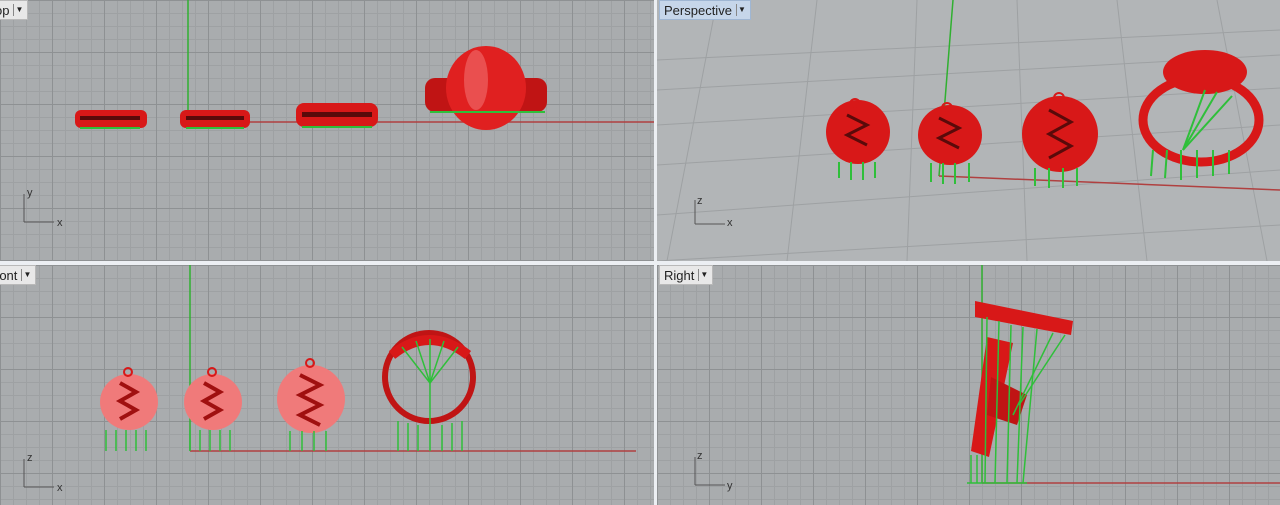 The image size is (1280, 505). What do you see at coordinates (111, 119) in the screenshot?
I see `pendant-1-top` at bounding box center [111, 119].